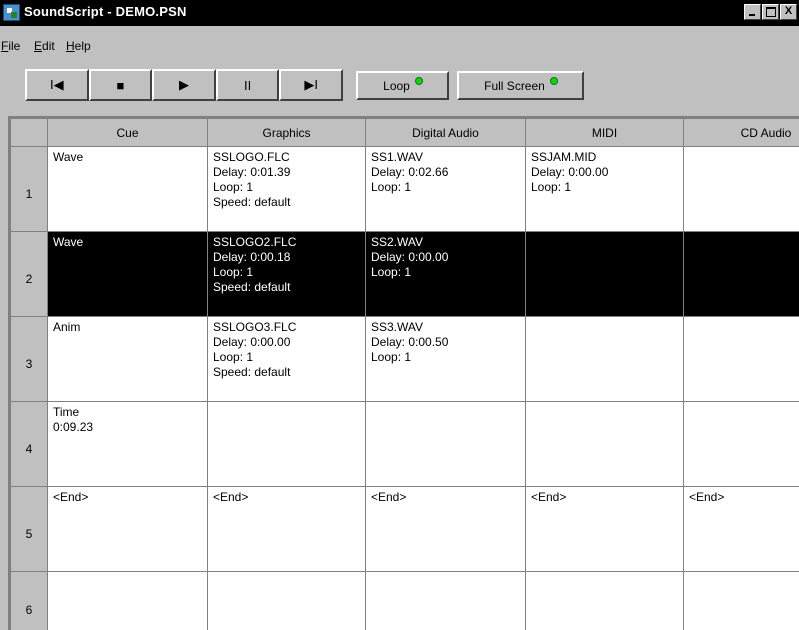  Describe the element at coordinates (29, 444) in the screenshot. I see `row-header: 4` at that location.